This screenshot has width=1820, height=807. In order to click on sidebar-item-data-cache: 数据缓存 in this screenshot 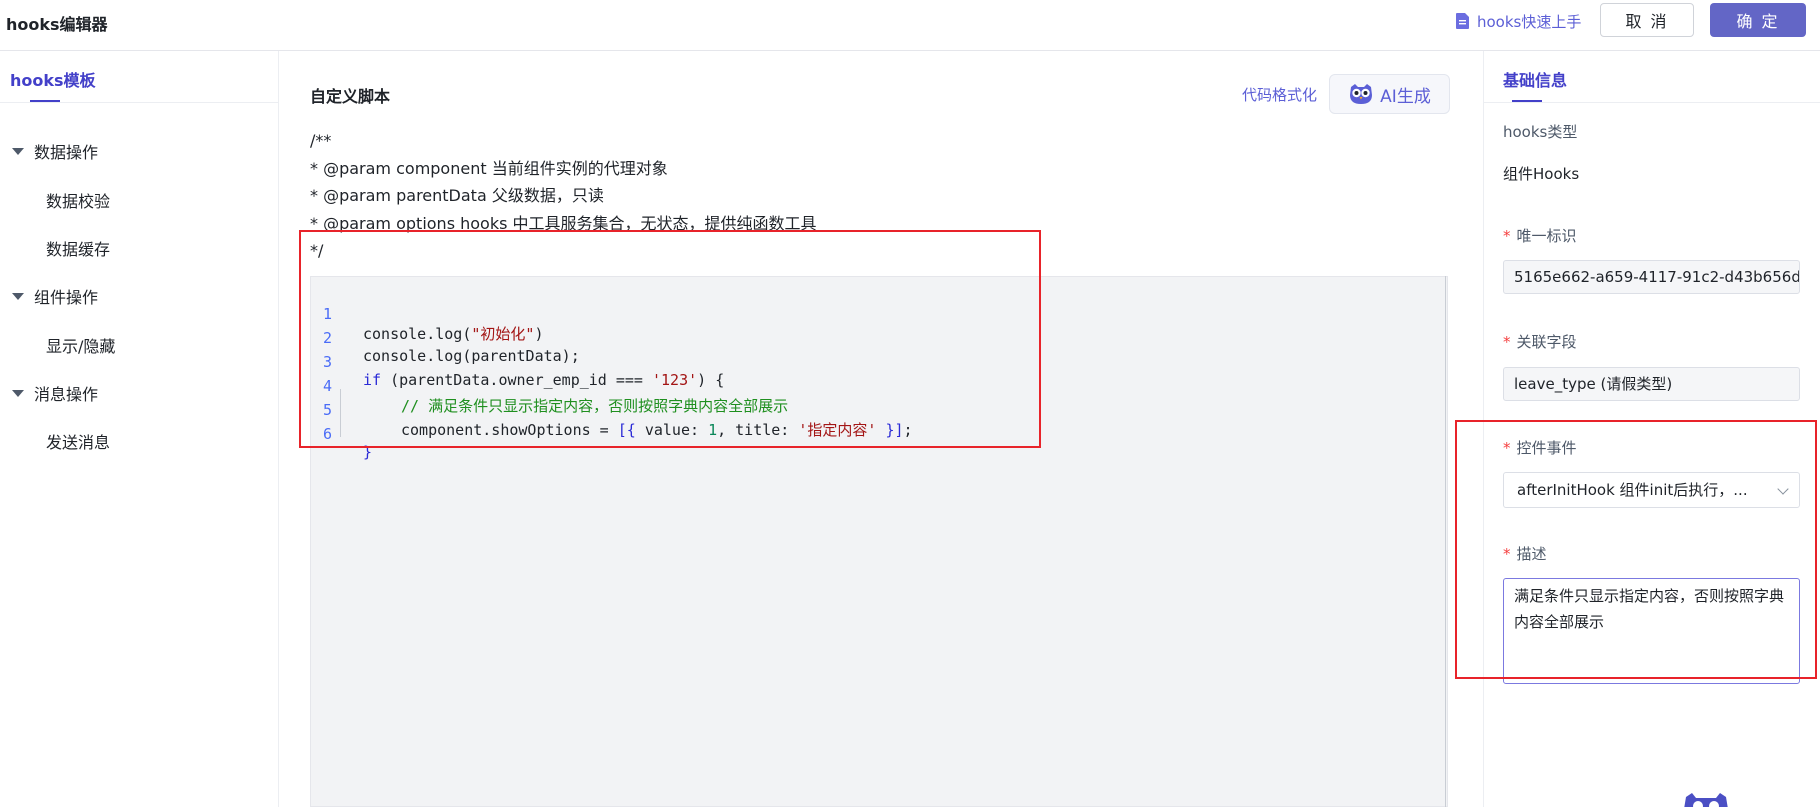, I will do `click(78, 248)`.